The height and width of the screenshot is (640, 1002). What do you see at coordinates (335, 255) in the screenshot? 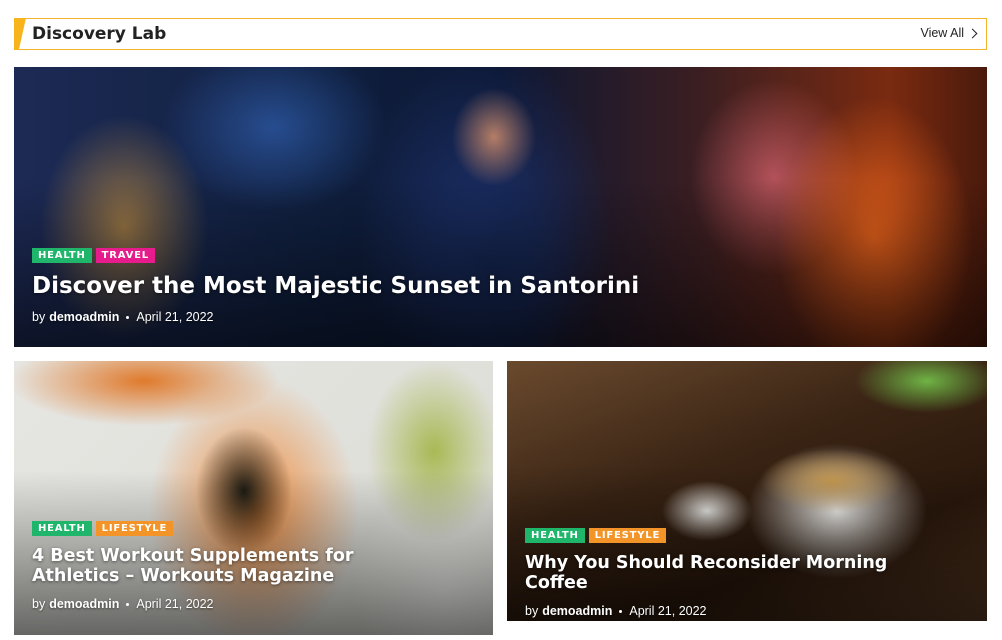
I see `post-tags: HEALTH TRAVEL` at bounding box center [335, 255].